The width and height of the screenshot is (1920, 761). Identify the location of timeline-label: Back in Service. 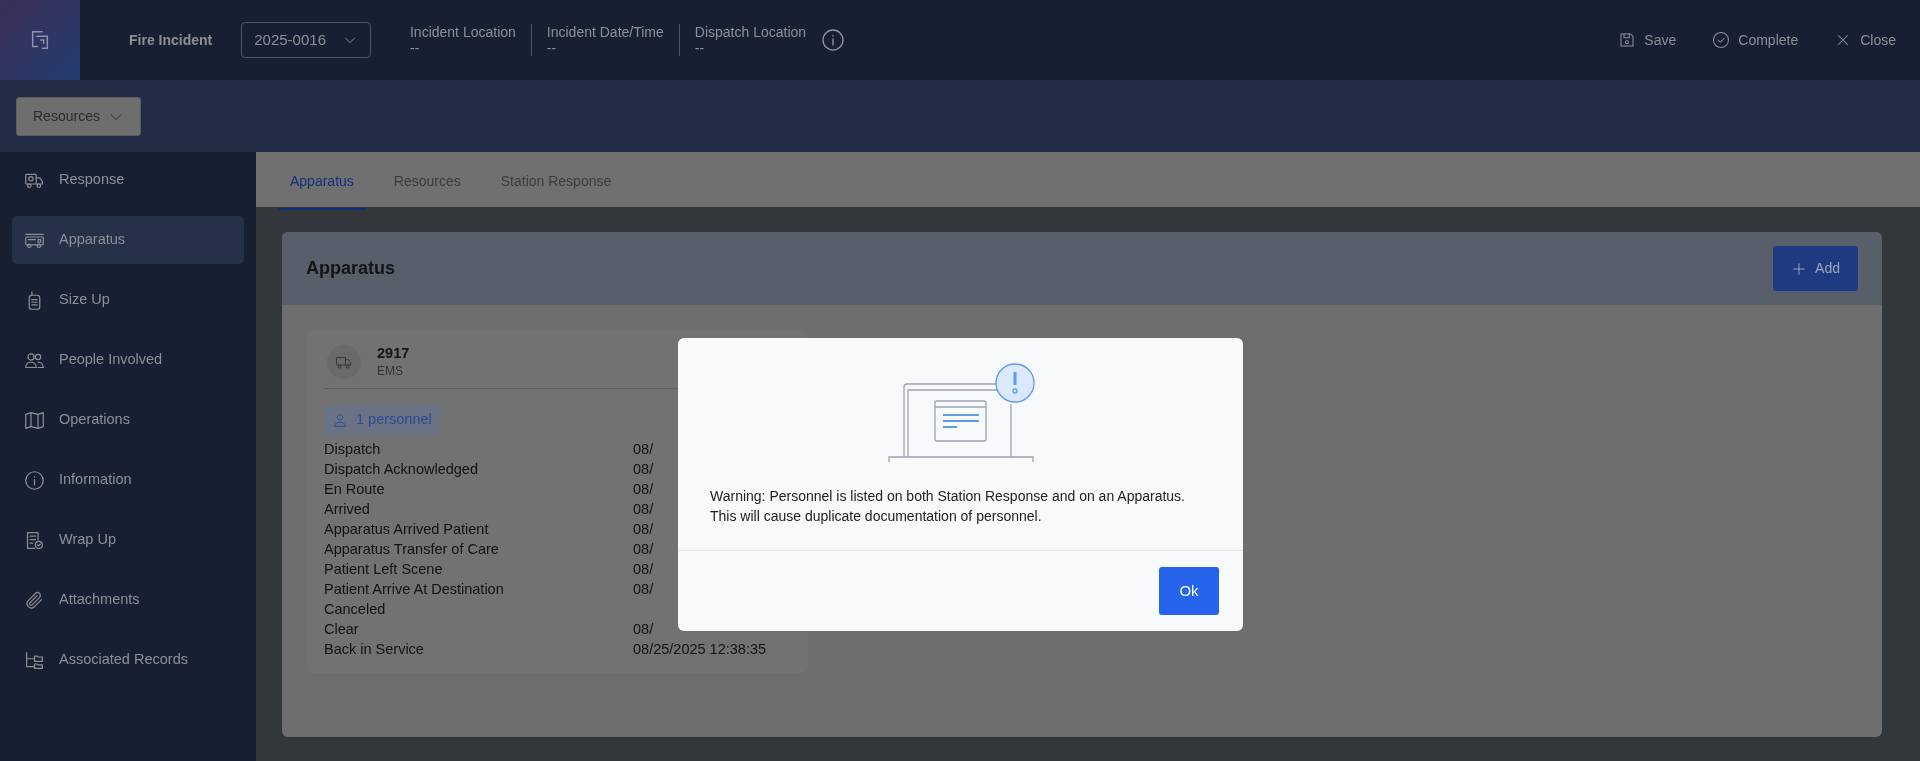
(374, 648).